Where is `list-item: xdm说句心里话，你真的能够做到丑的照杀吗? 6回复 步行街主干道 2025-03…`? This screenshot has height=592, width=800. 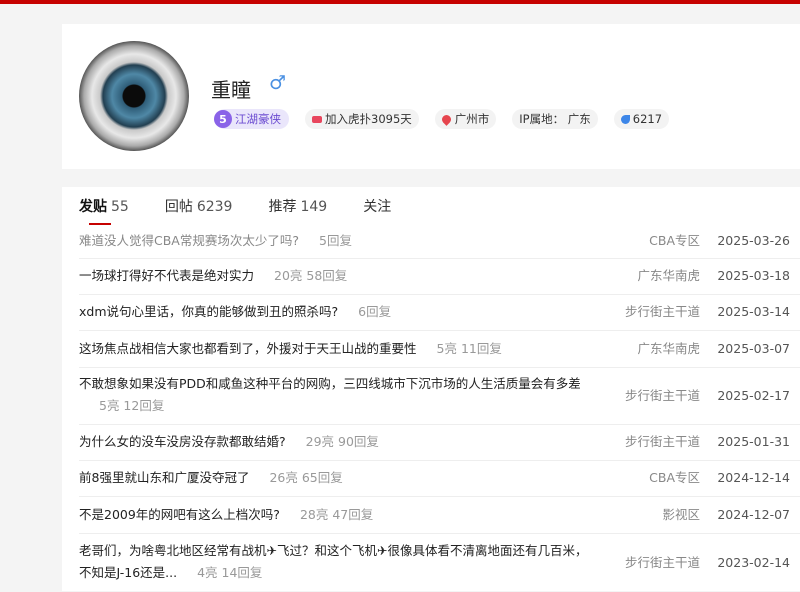 list-item: xdm说句心里话，你真的能够做到丑的照杀吗? 6回复 步行街主干道 2025-03… is located at coordinates (439, 313).